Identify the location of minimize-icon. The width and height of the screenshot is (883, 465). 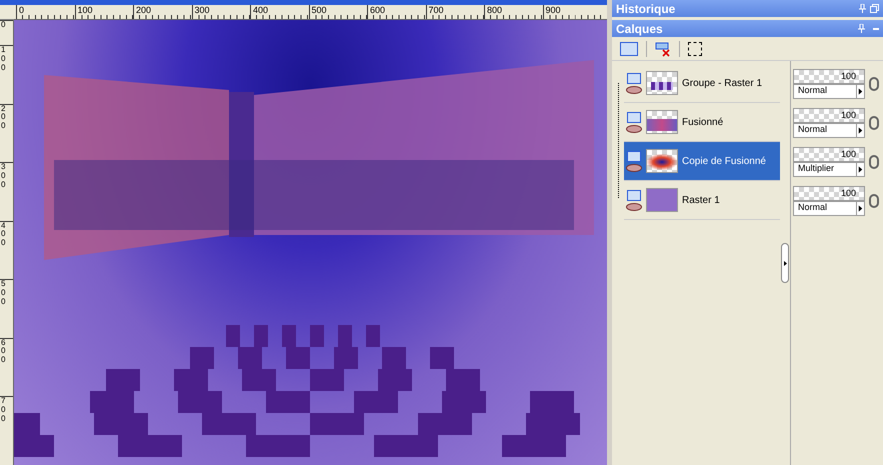
(876, 29).